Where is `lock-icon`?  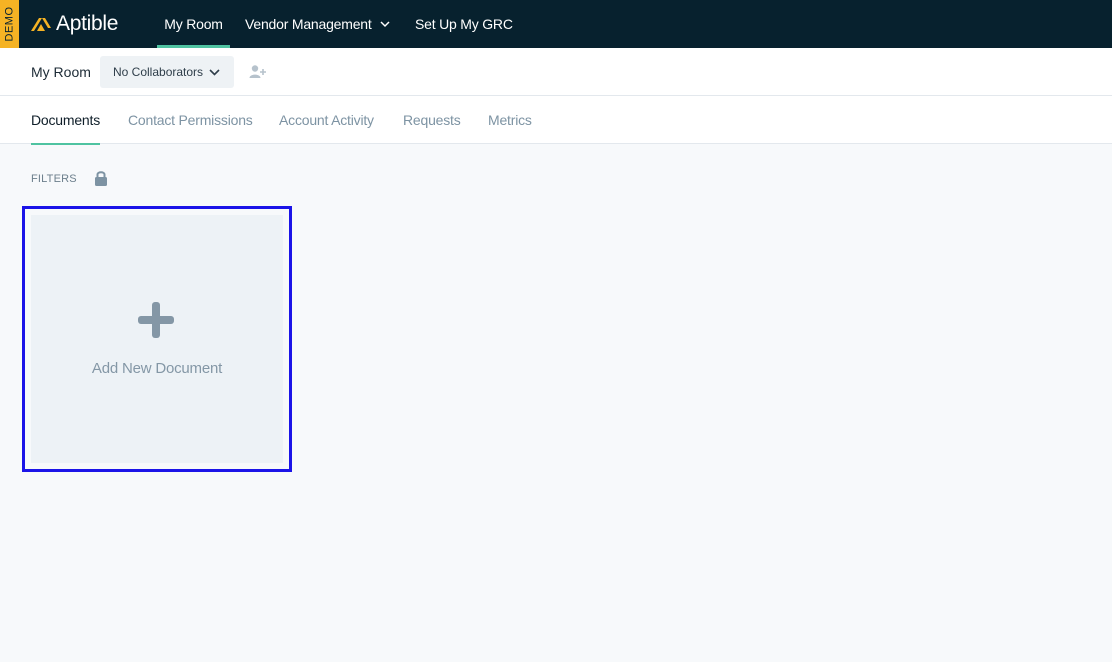
lock-icon is located at coordinates (101, 178).